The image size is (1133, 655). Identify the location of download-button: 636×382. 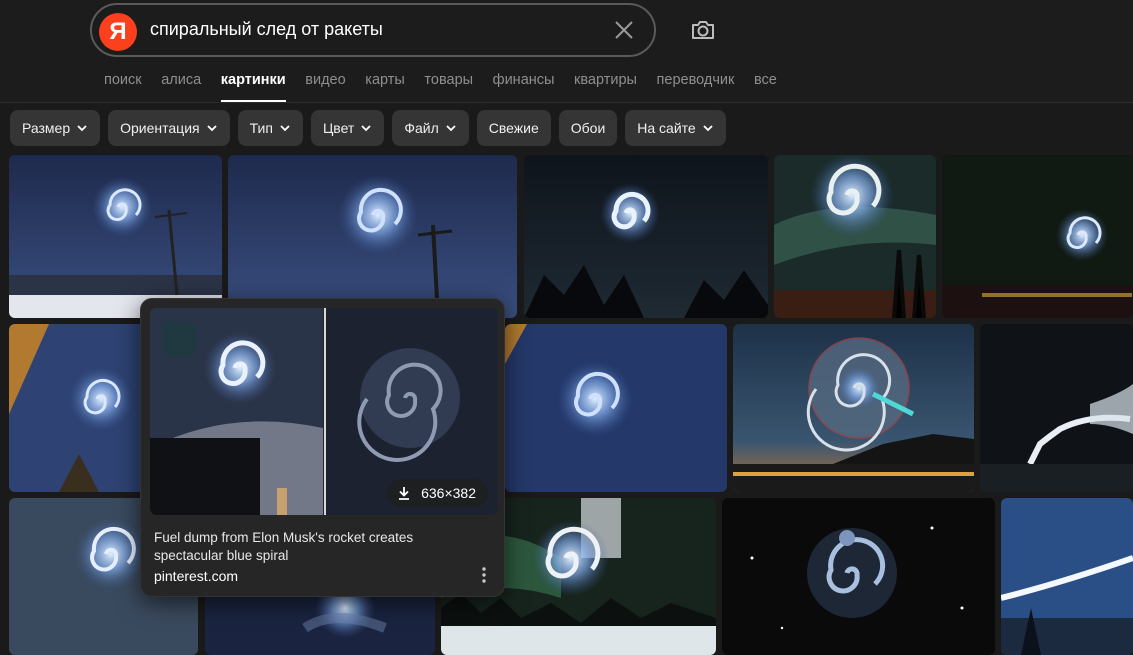
(437, 493).